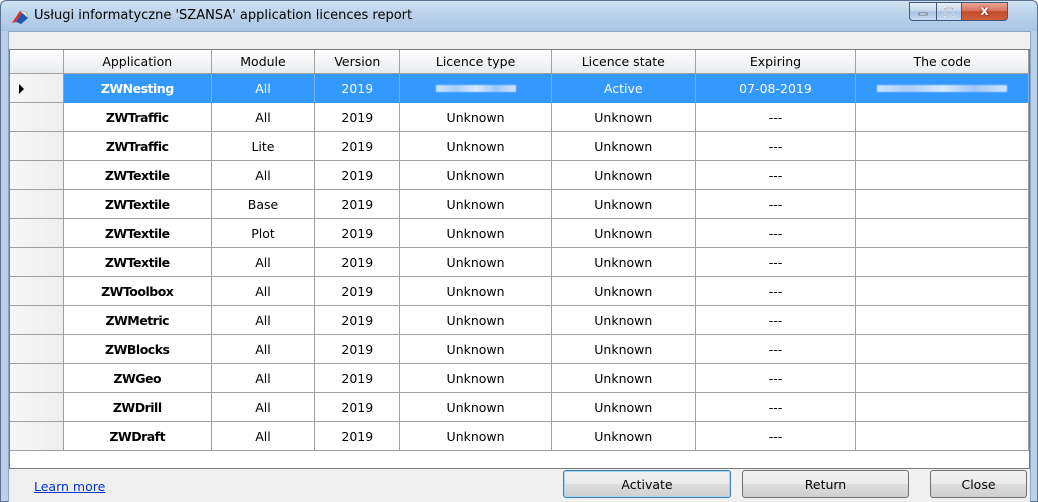  Describe the element at coordinates (137, 62) in the screenshot. I see `column-header-application: Application` at that location.